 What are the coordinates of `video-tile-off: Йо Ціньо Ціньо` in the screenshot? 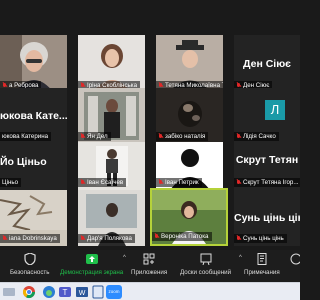 It's located at (33, 166).